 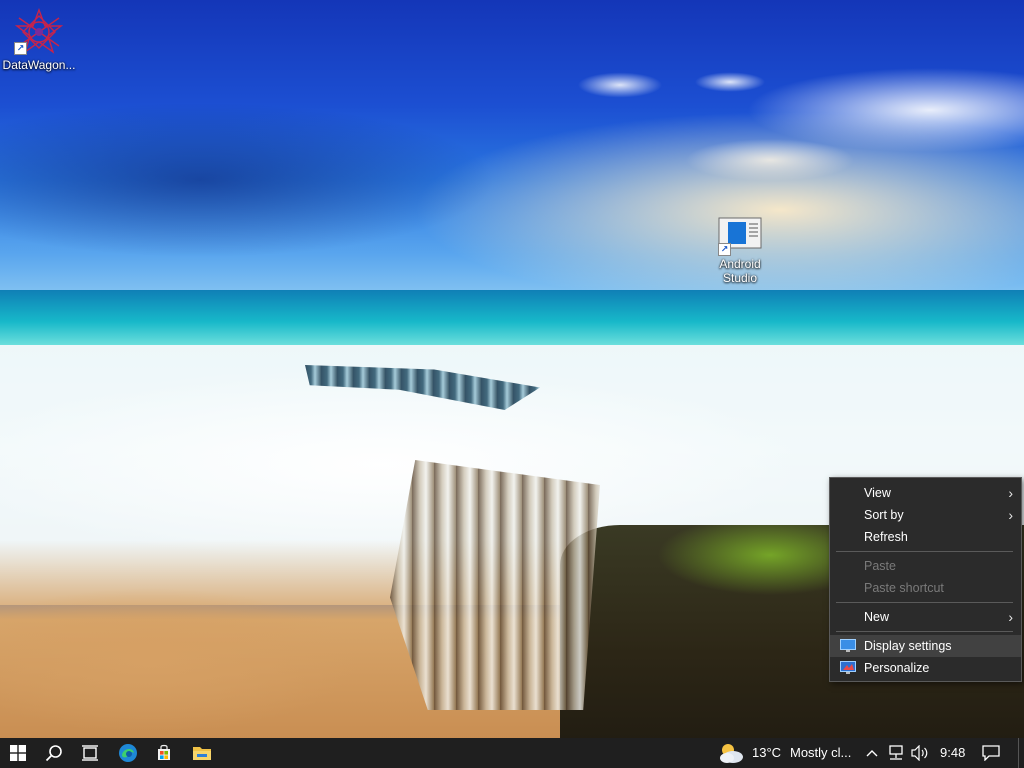 I want to click on network-icon, so click(x=896, y=752).